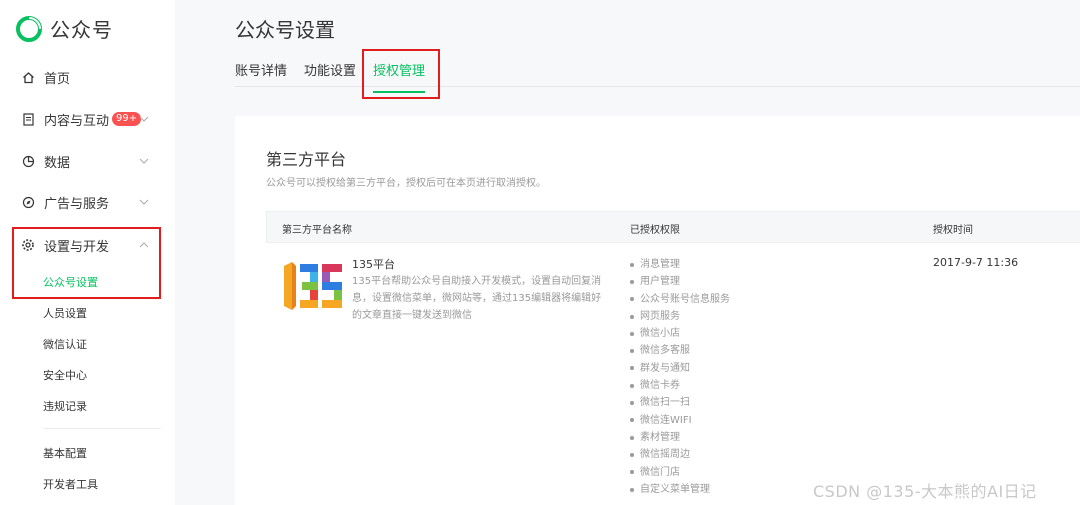  I want to click on document-icon, so click(28, 119).